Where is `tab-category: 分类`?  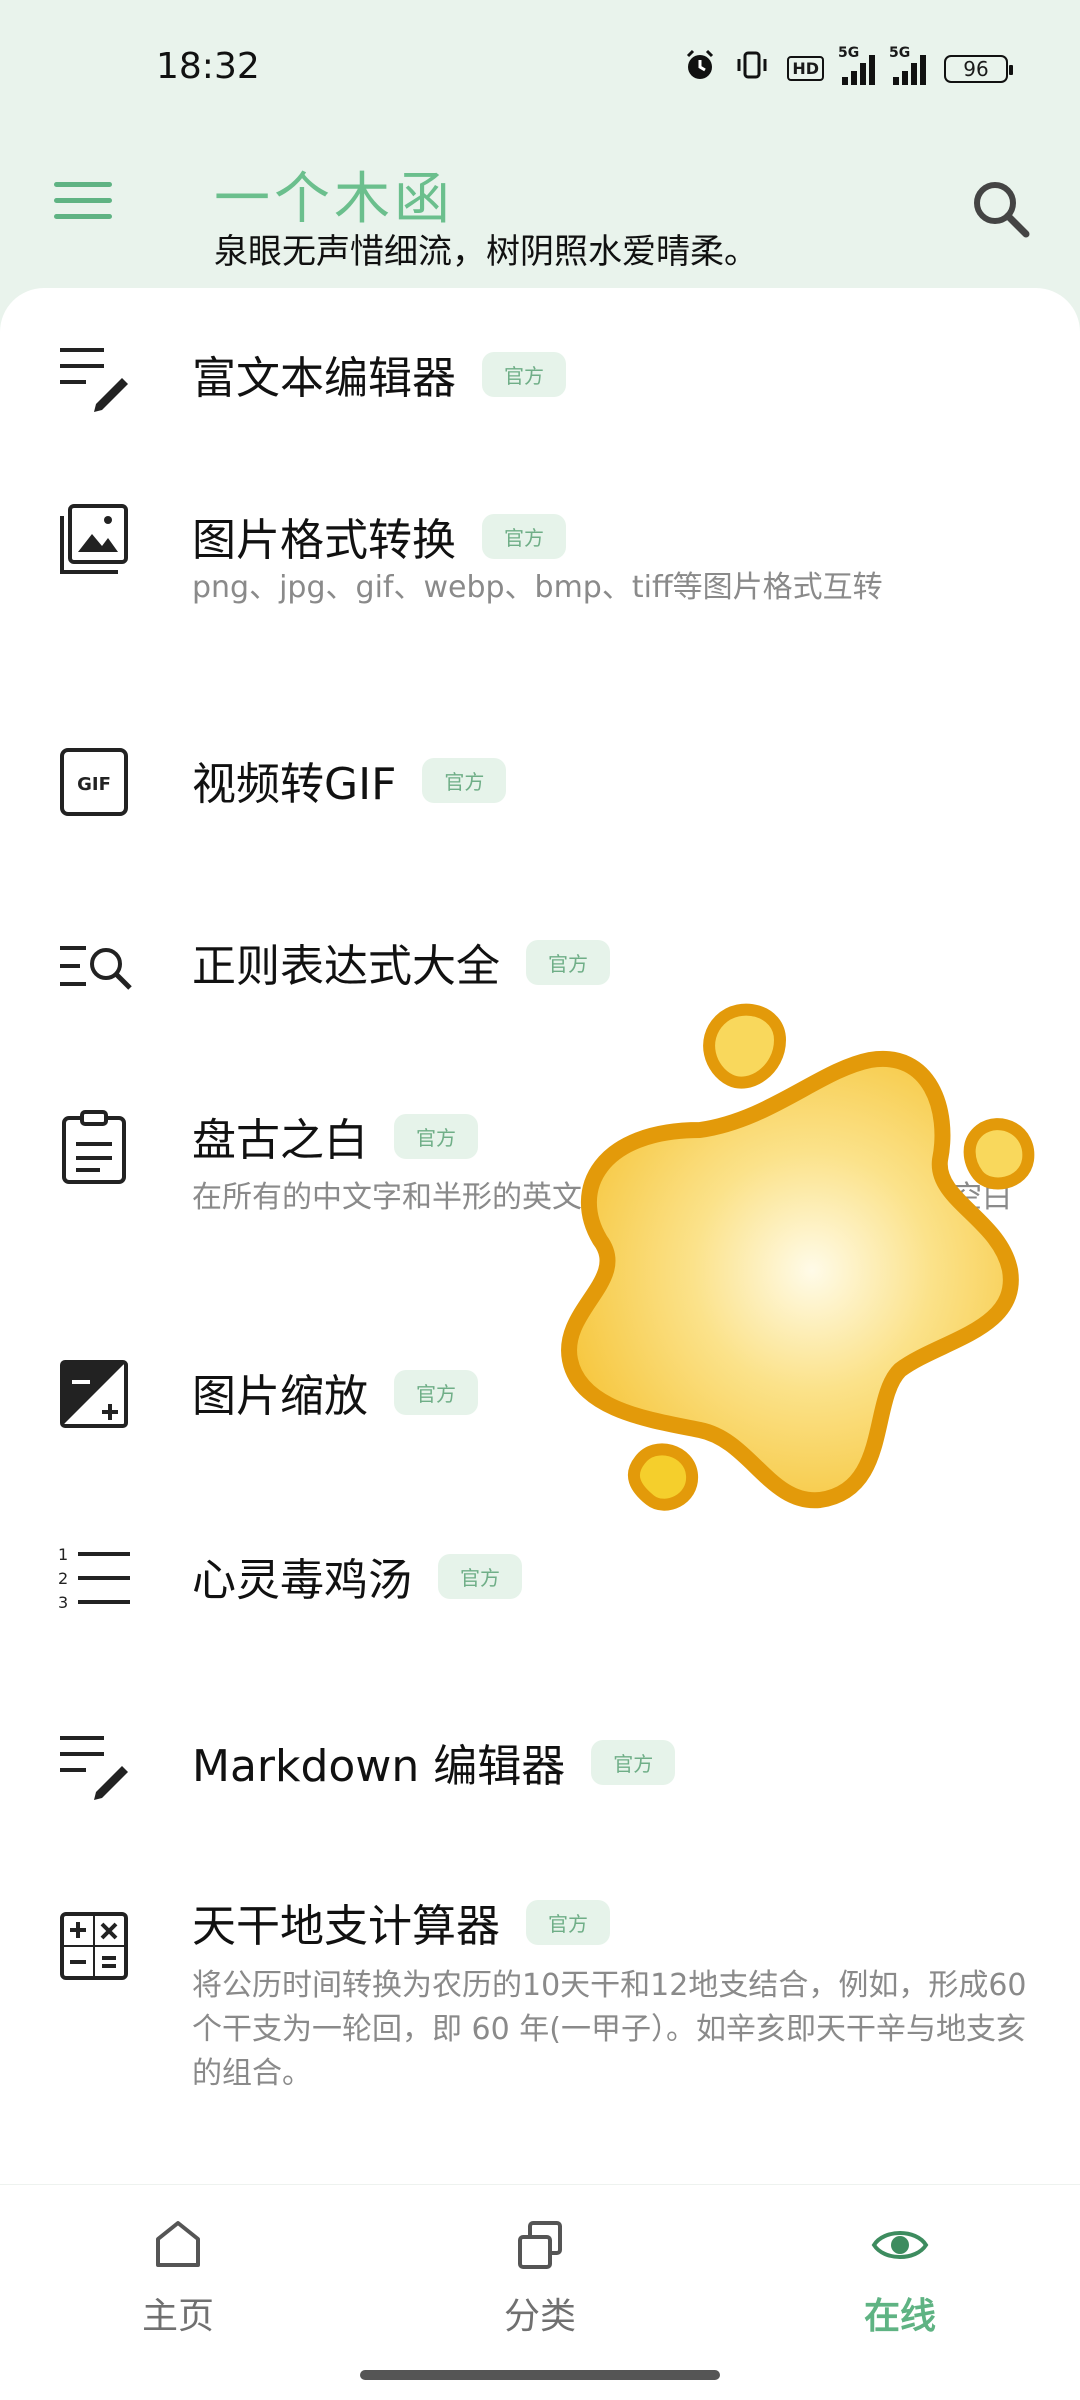 tab-category: 分类 is located at coordinates (540, 2277).